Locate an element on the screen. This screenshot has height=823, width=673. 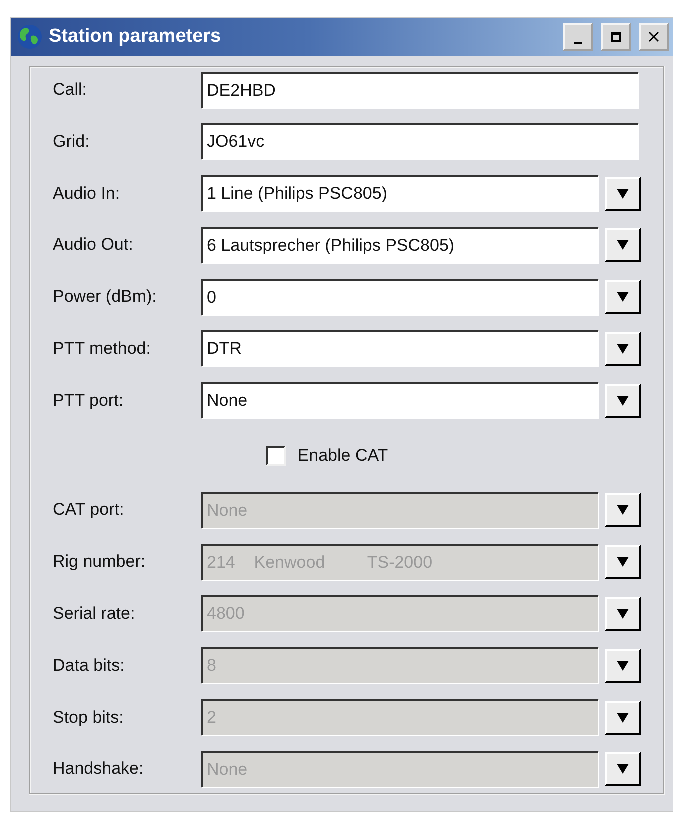
field-label: Call: is located at coordinates (70, 90).